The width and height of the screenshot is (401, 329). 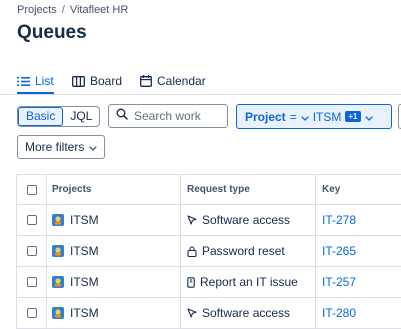 I want to click on breadcrumb: Projects / Vitafleet HR, so click(x=72, y=10).